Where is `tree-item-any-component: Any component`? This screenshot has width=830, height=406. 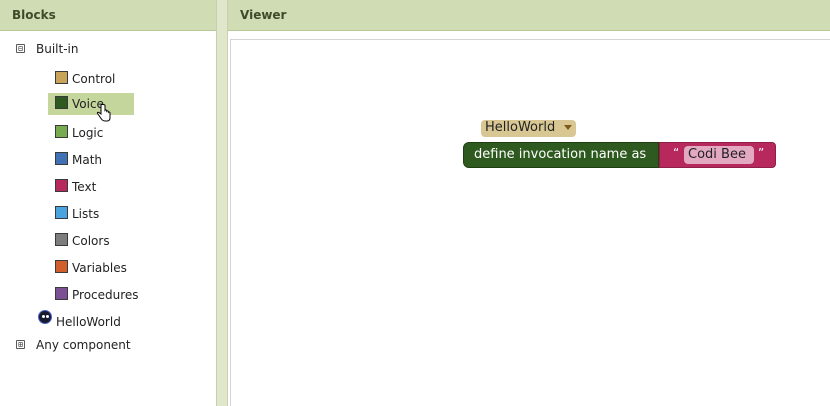
tree-item-any-component: Any component is located at coordinates (83, 345).